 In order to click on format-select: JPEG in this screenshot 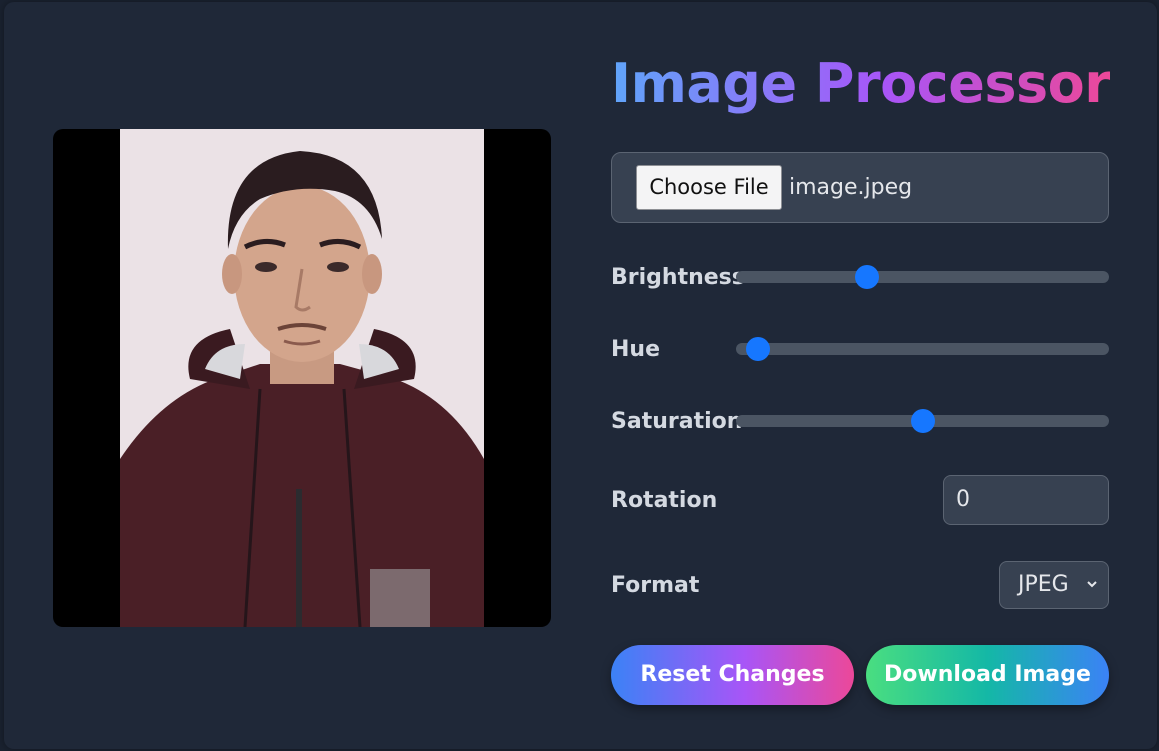, I will do `click(1054, 585)`.